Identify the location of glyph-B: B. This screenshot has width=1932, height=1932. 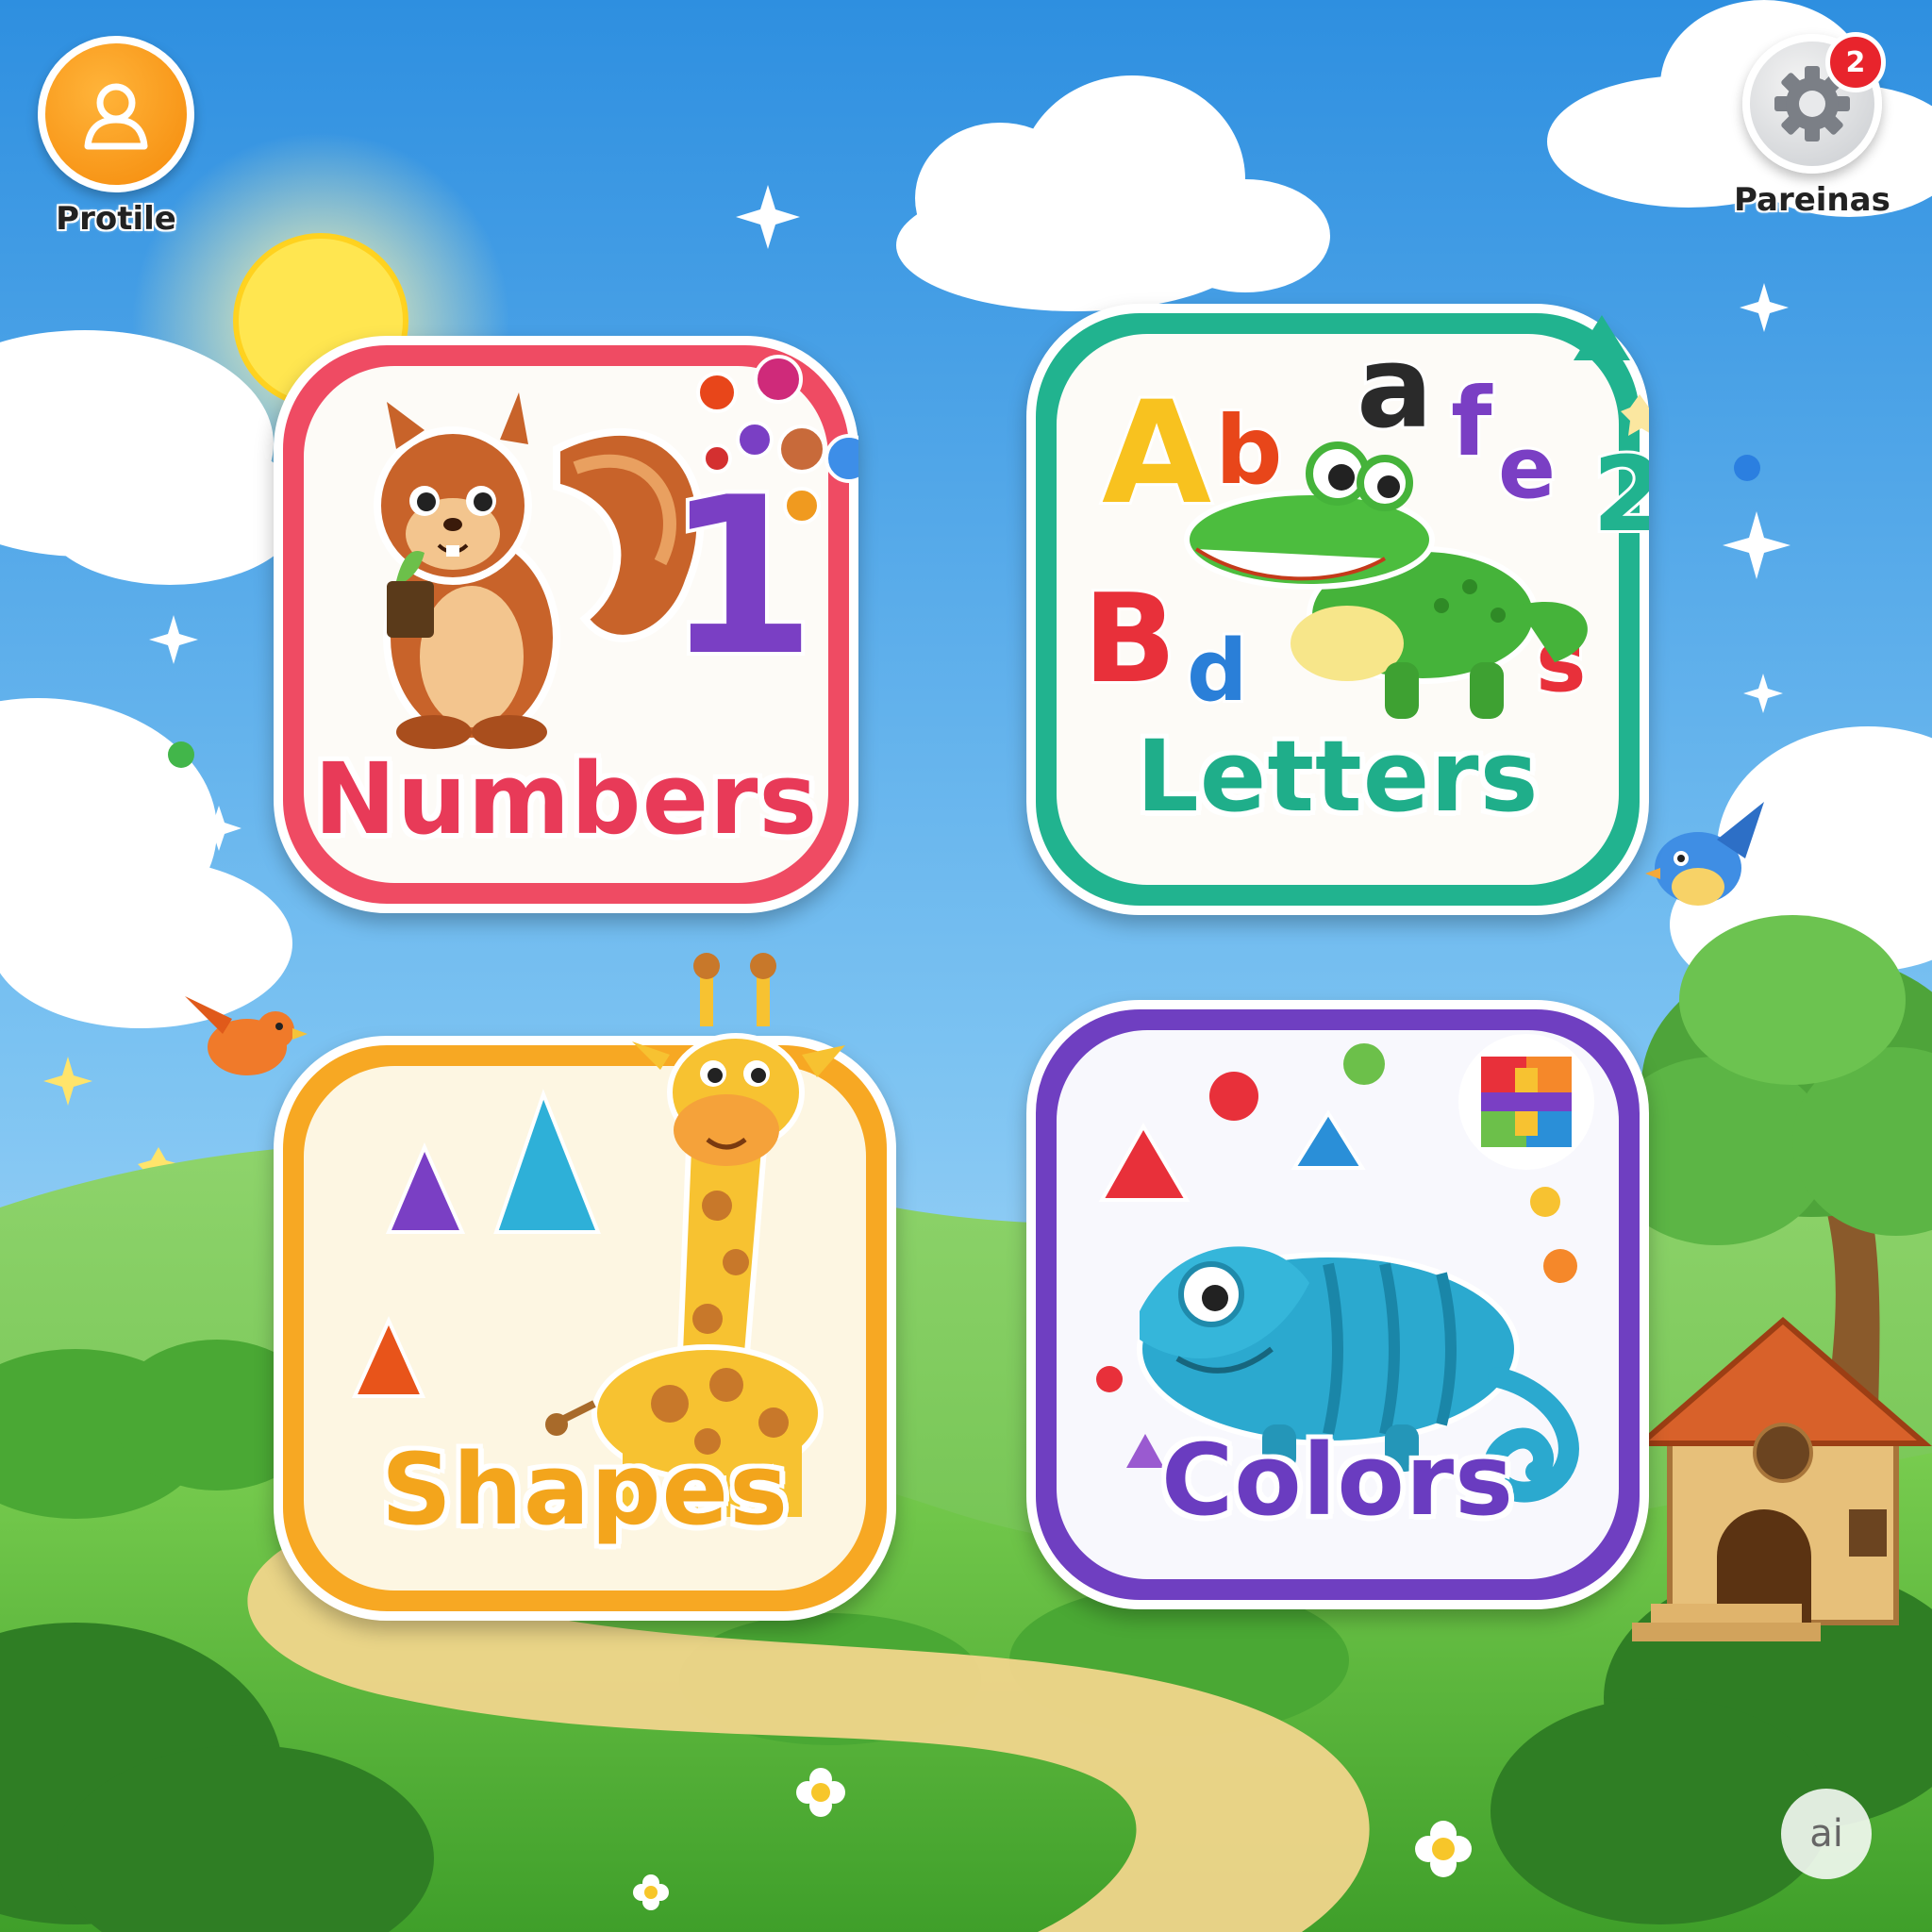
(1130, 638).